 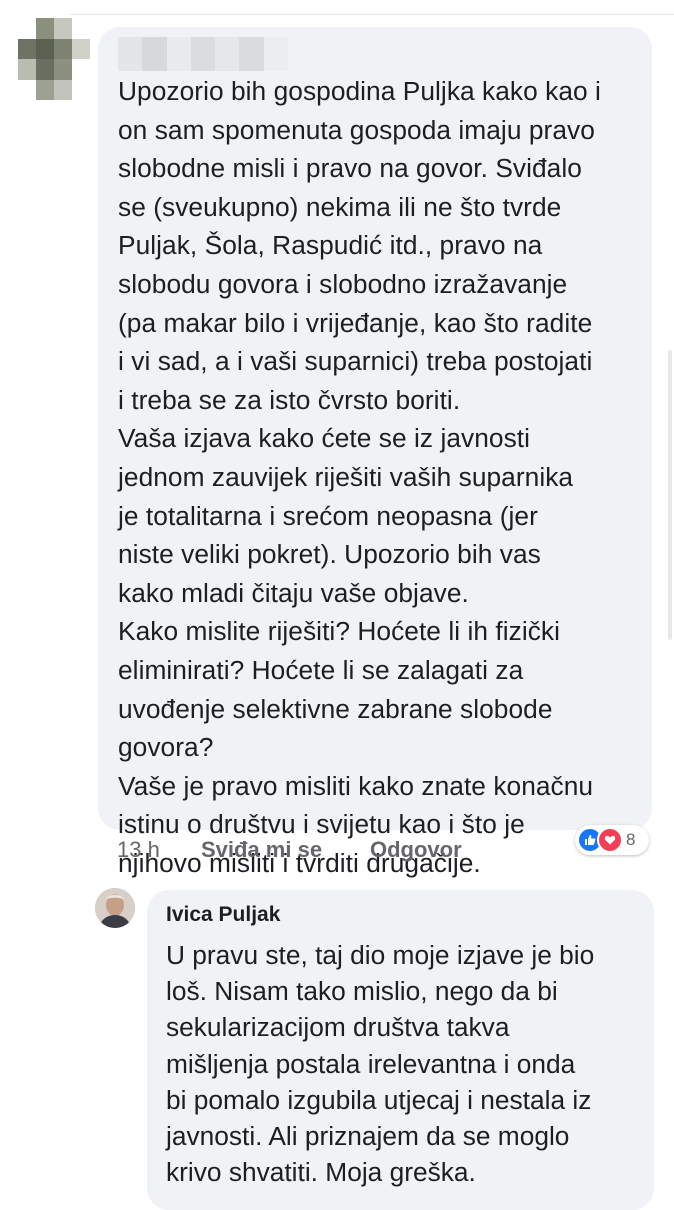 What do you see at coordinates (115, 908) in the screenshot?
I see `reply-author-avatar` at bounding box center [115, 908].